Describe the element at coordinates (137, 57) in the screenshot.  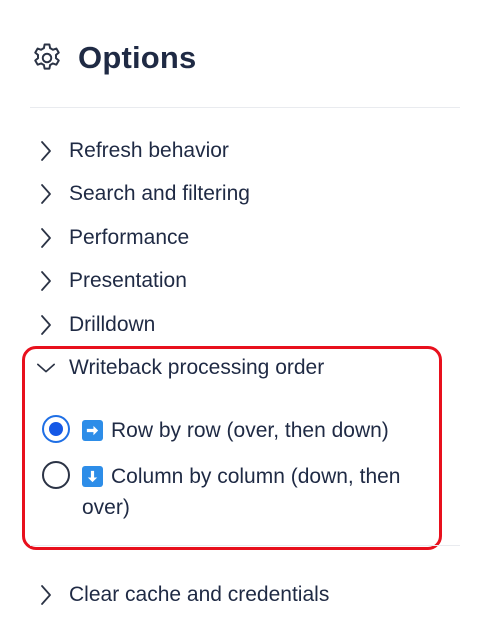
I see `page-title: Options` at that location.